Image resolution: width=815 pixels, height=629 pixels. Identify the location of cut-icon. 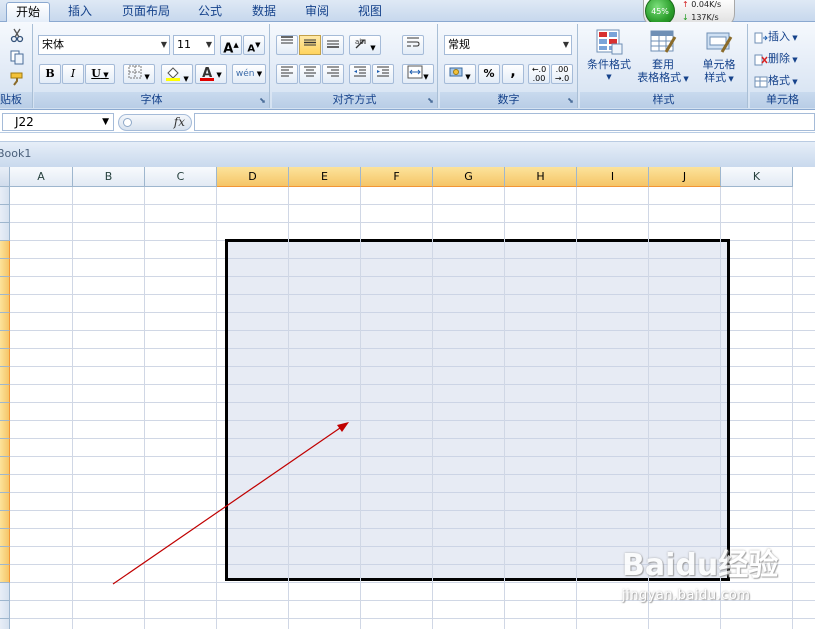
(17, 35).